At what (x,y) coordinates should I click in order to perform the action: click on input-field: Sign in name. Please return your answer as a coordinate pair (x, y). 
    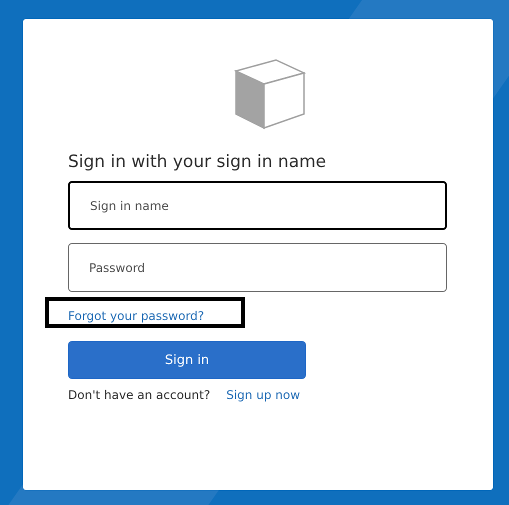
    Looking at the image, I should click on (257, 205).